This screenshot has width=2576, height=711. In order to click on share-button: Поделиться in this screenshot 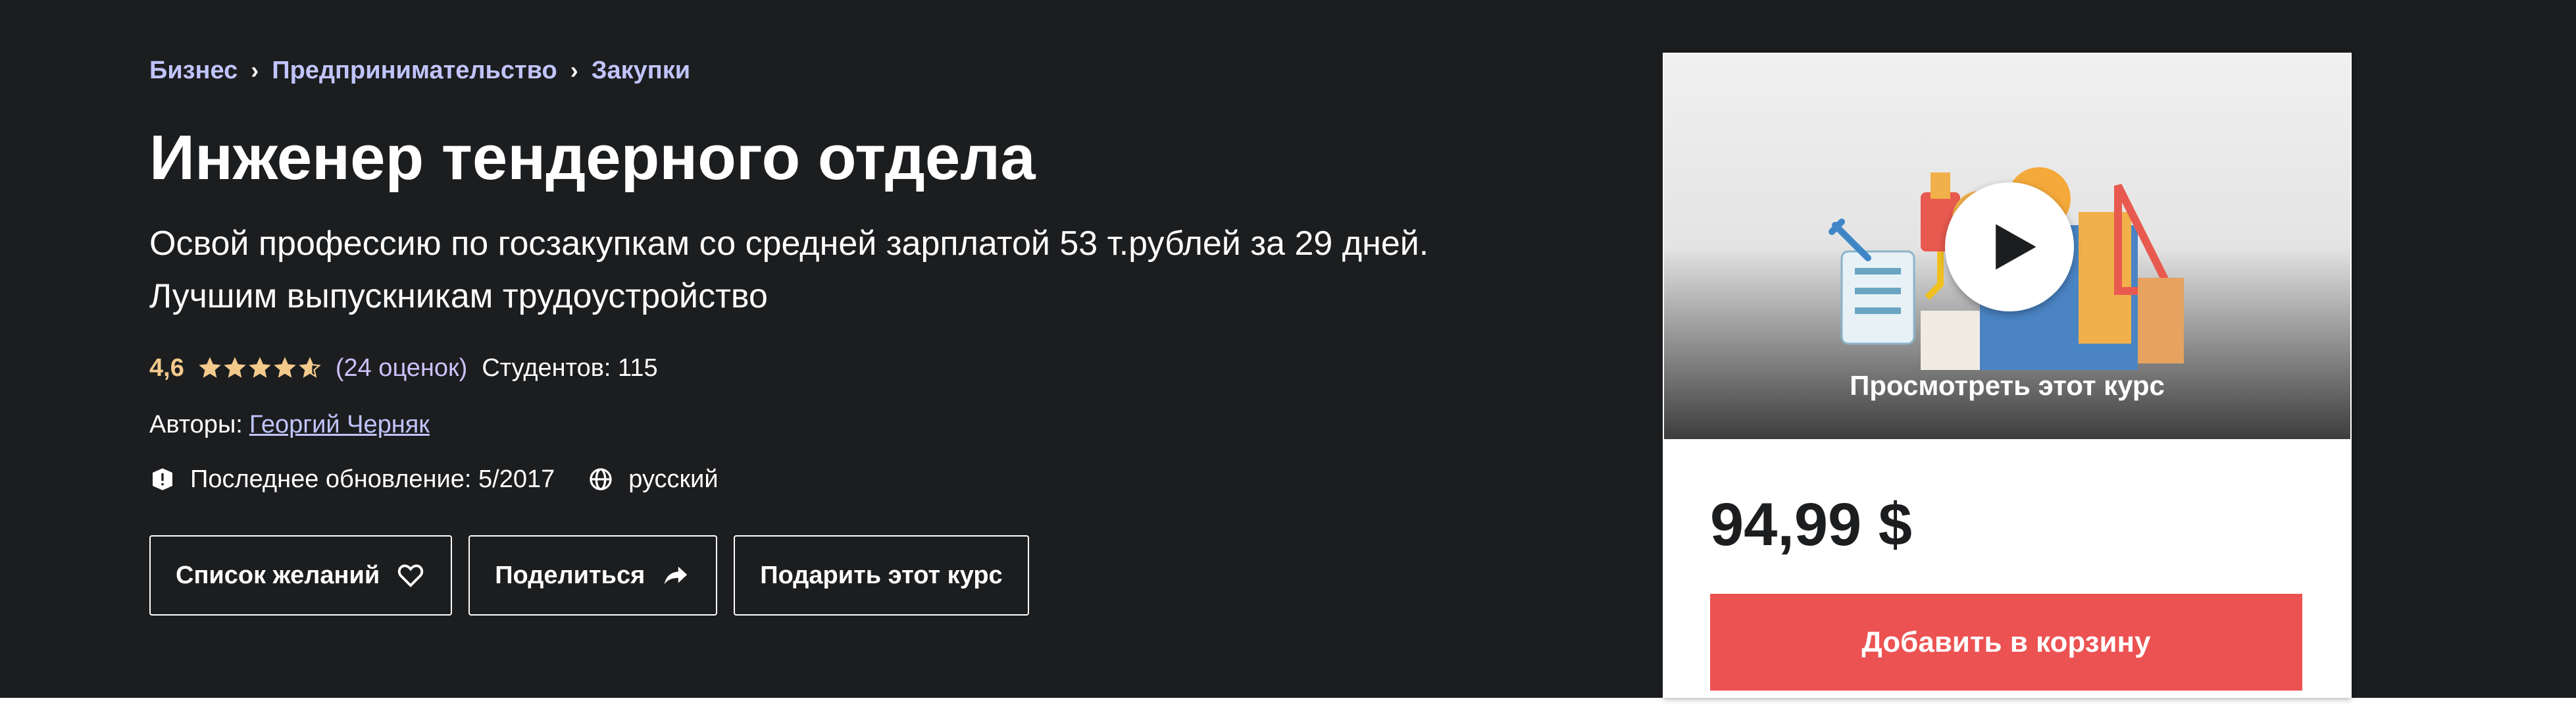, I will do `click(593, 575)`.